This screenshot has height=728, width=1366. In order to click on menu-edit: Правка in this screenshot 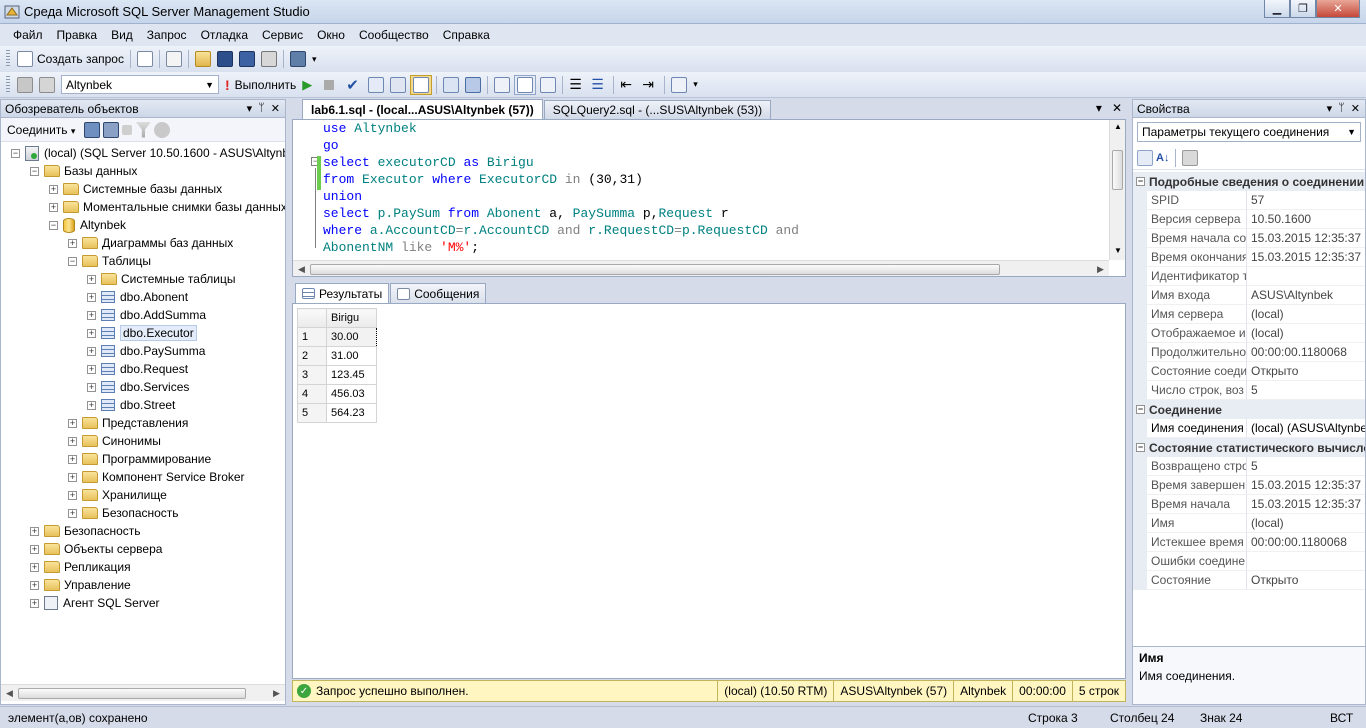, I will do `click(77, 35)`.